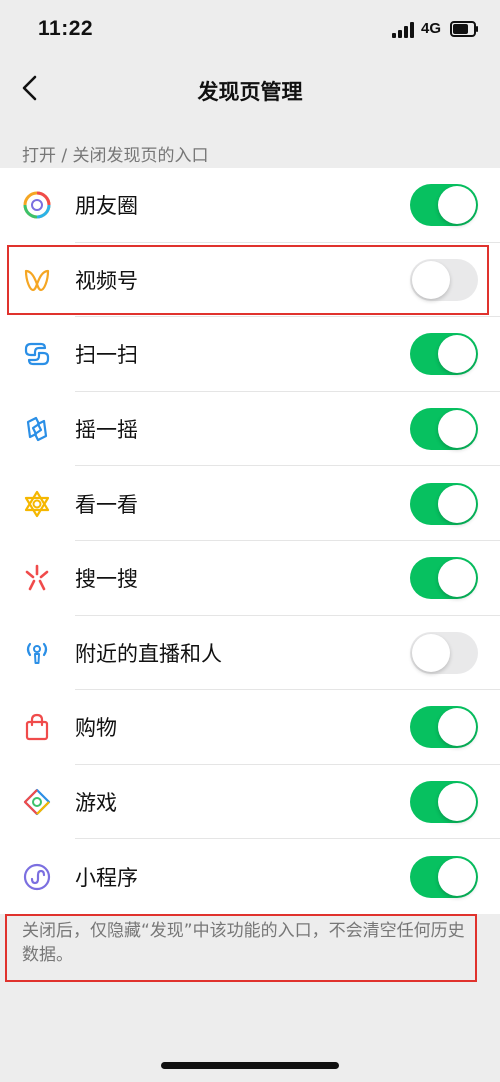 This screenshot has height=1082, width=500. What do you see at coordinates (444, 876) in the screenshot?
I see `mini-programs-toggle` at bounding box center [444, 876].